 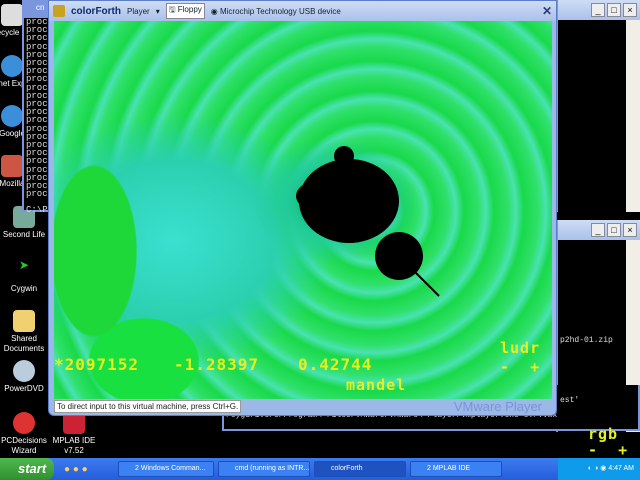 I want to click on tray-icons: ◐ ◑ ◉, so click(x=598, y=468).